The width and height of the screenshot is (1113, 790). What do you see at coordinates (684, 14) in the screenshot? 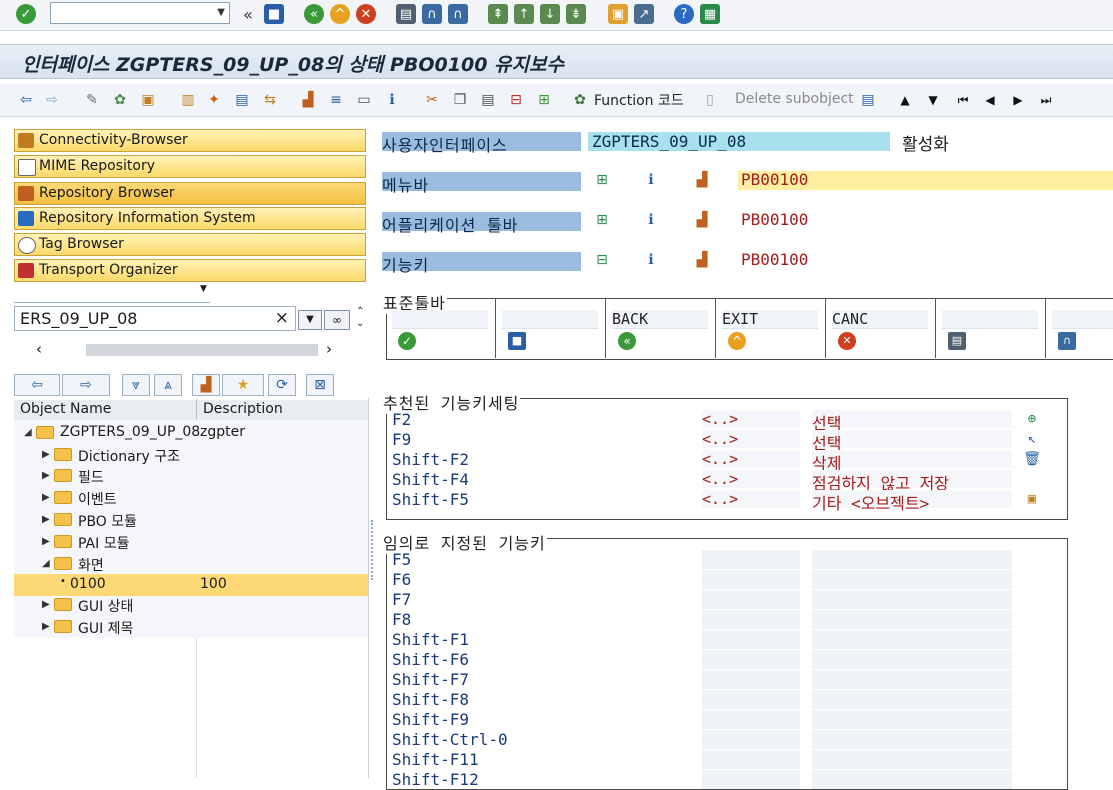
I see `help-icon: ?` at bounding box center [684, 14].